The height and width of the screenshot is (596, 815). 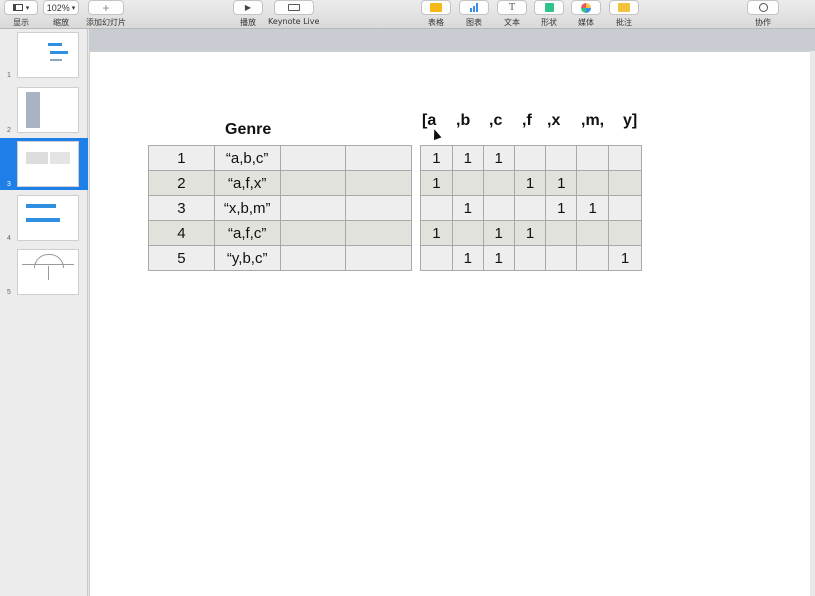 What do you see at coordinates (247, 183) in the screenshot?
I see `table-cell: “a,f,x”` at bounding box center [247, 183].